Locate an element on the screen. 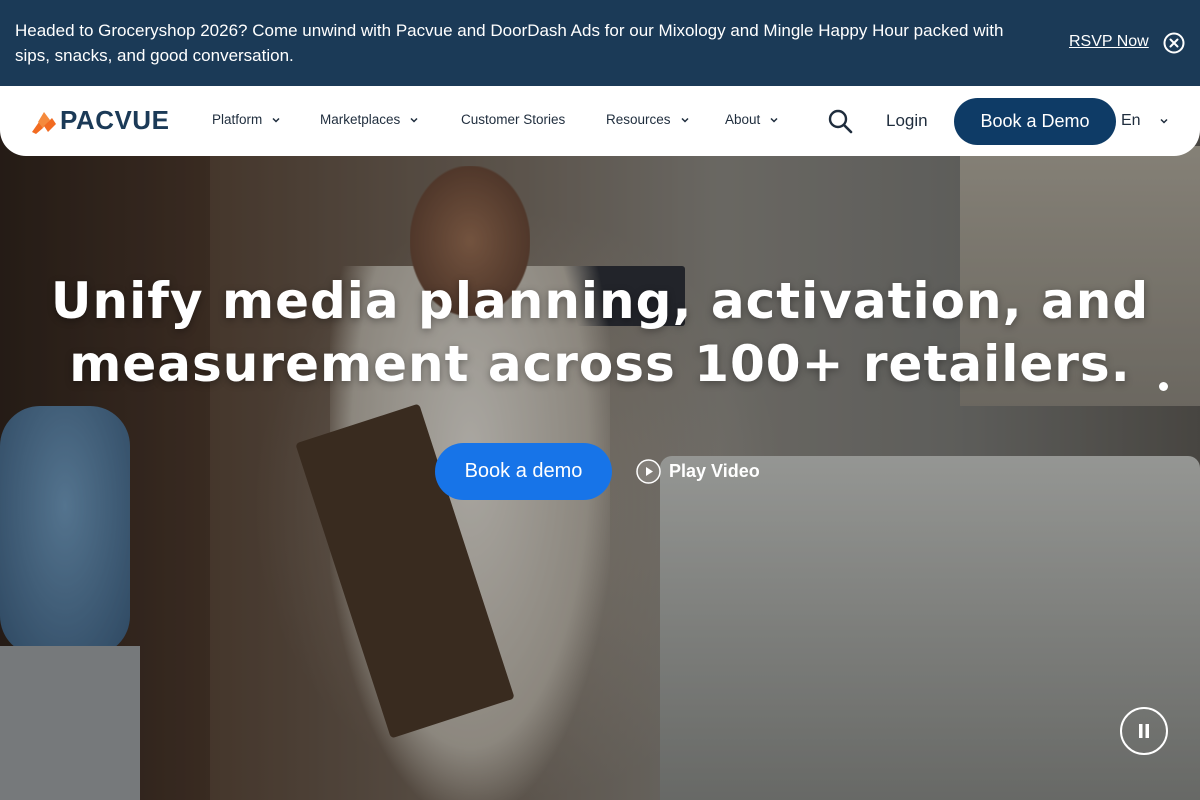  logo-text: PACVUE is located at coordinates (115, 120).